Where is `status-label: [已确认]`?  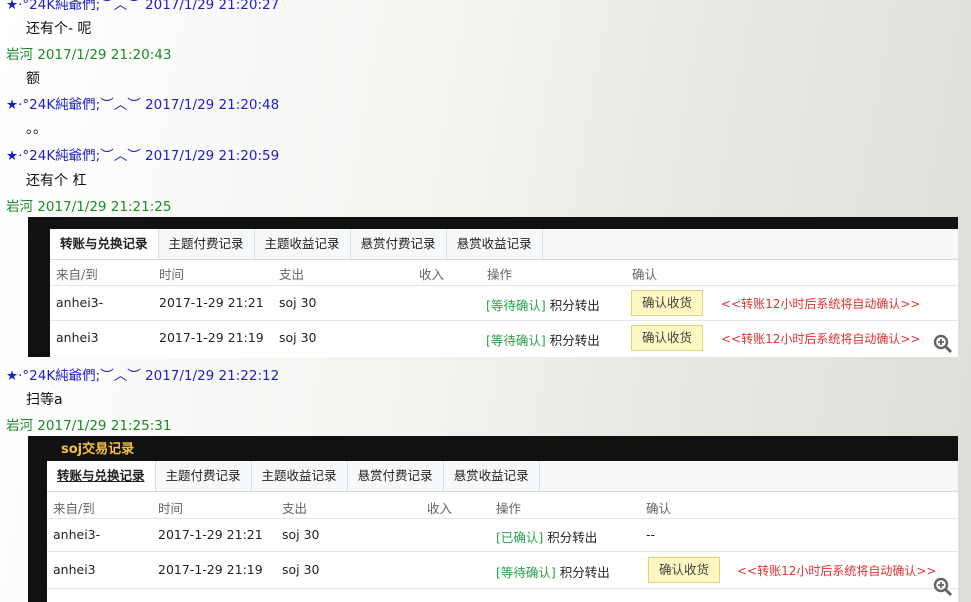 status-label: [已确认] is located at coordinates (520, 537).